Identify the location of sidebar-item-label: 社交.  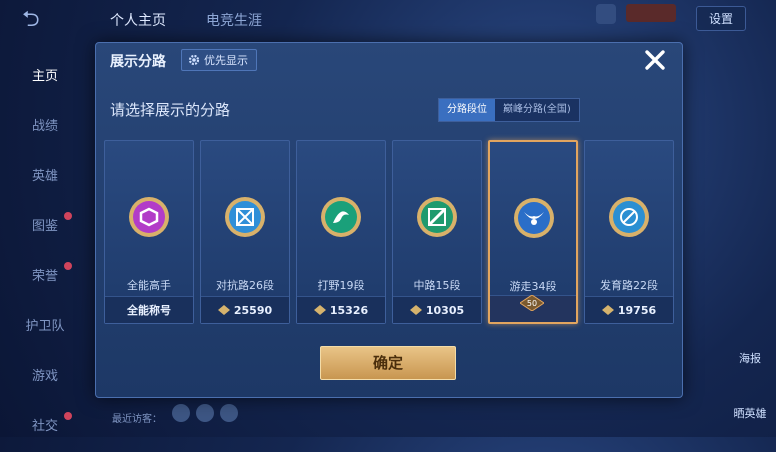
(44, 426).